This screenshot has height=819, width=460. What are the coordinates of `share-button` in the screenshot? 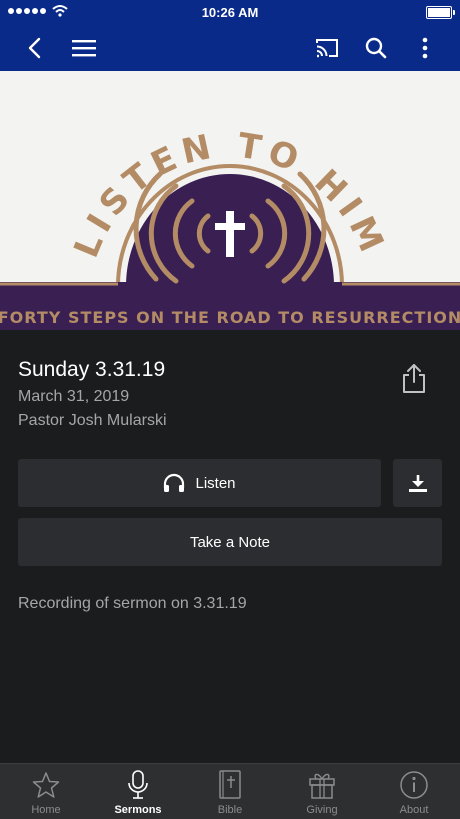 It's located at (414, 378).